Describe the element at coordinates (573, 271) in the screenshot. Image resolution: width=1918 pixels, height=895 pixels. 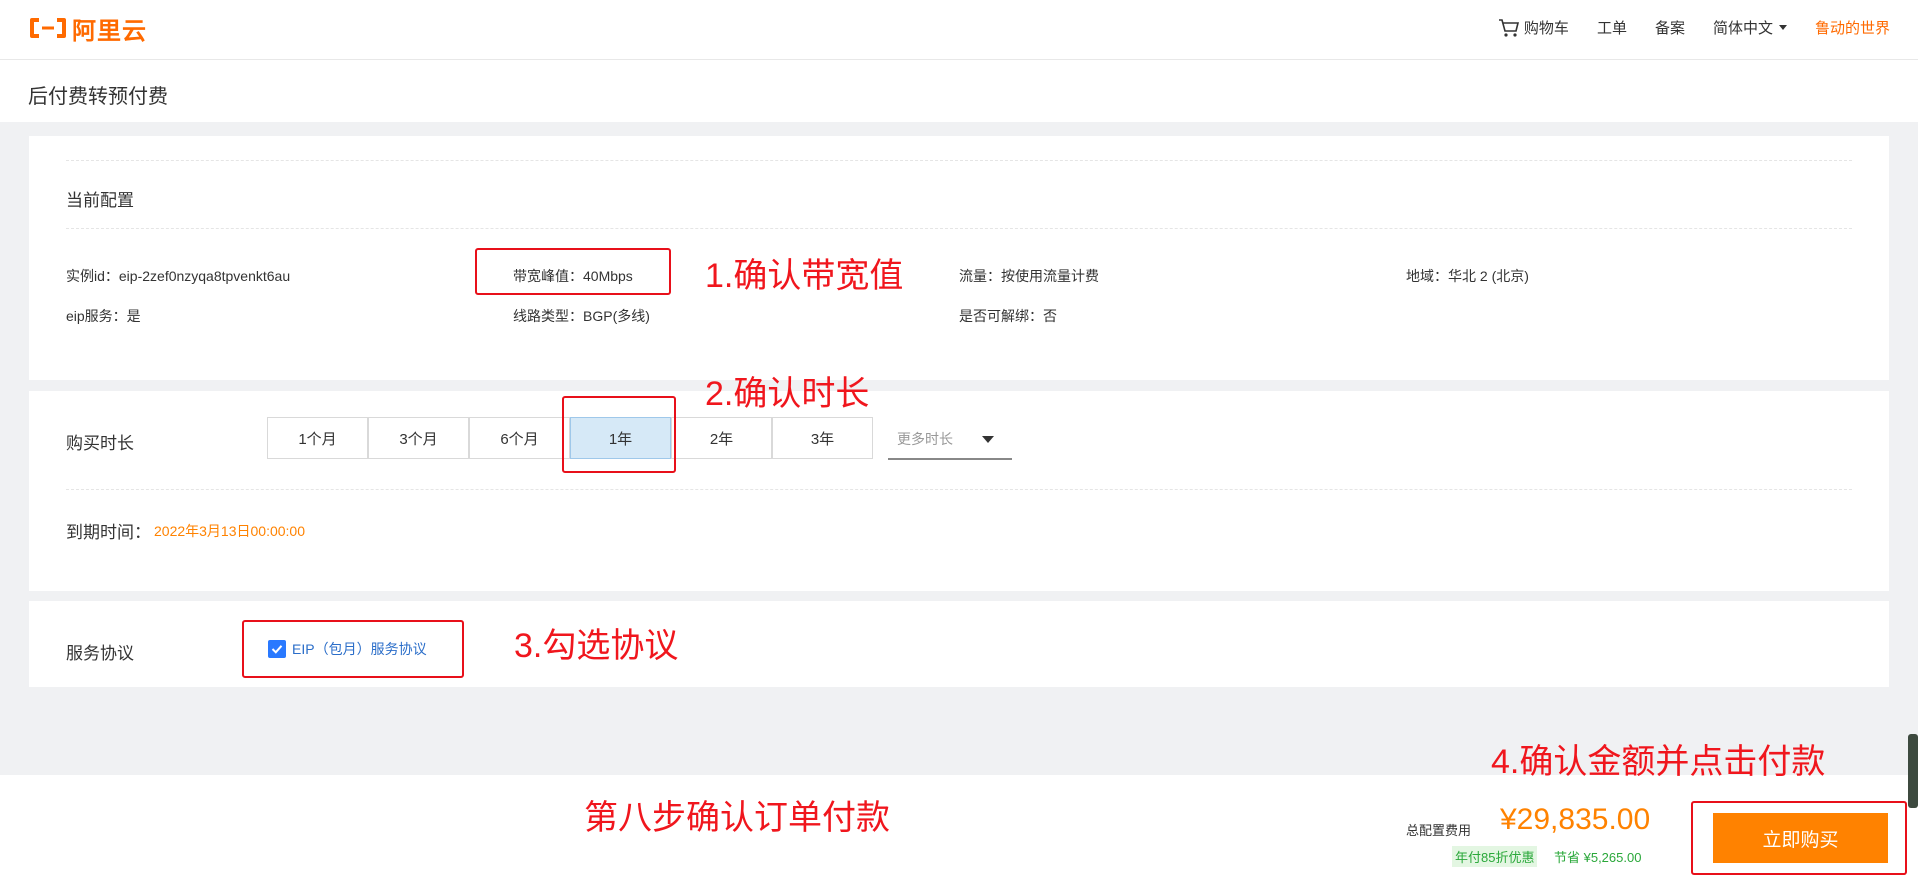
I see `annotation-box-bandwidth` at that location.